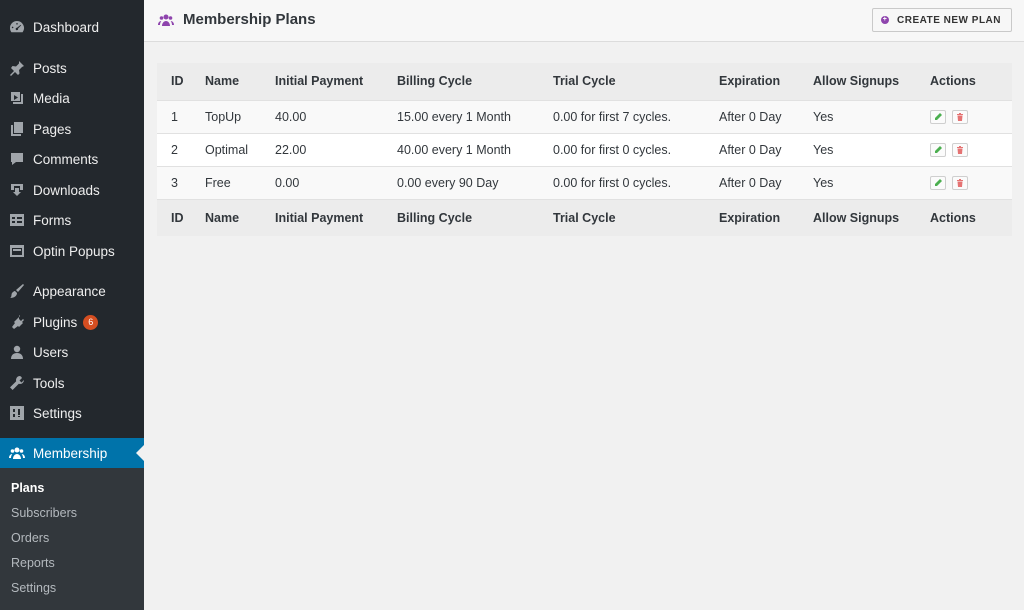  What do you see at coordinates (226, 81) in the screenshot?
I see `column-header-name: Name` at bounding box center [226, 81].